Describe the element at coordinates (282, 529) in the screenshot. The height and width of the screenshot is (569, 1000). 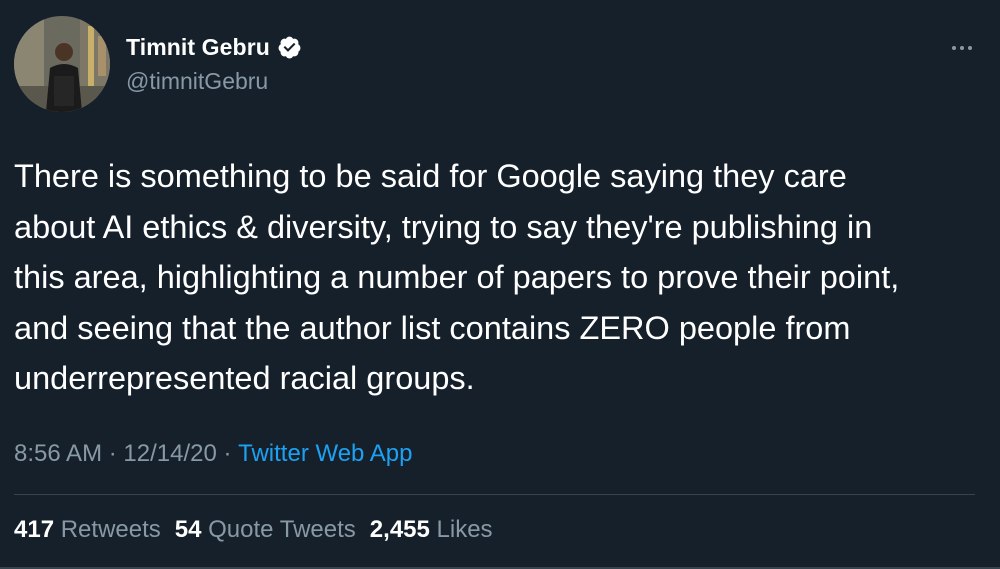
I see `quote-tweets-label: Quote Tweets` at that location.